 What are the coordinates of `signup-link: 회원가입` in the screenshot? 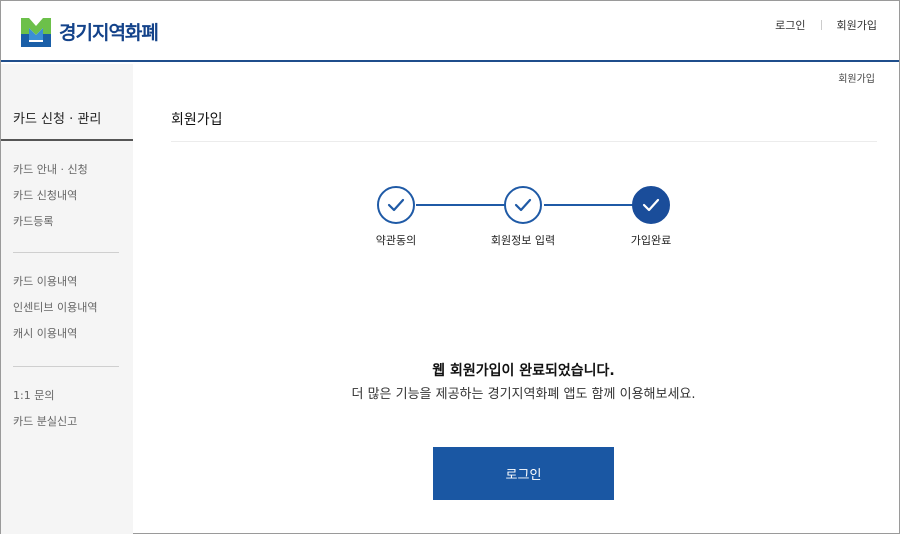 It's located at (857, 25).